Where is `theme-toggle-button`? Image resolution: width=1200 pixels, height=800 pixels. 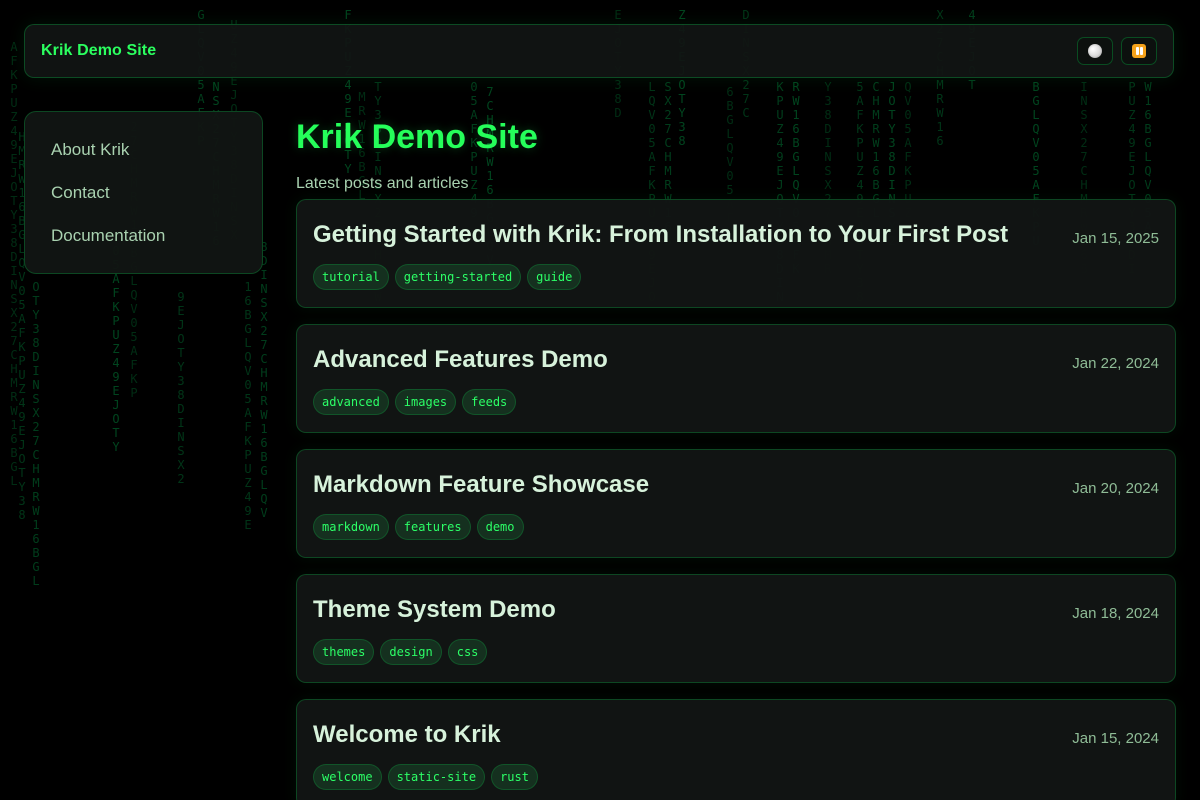
theme-toggle-button is located at coordinates (1095, 51).